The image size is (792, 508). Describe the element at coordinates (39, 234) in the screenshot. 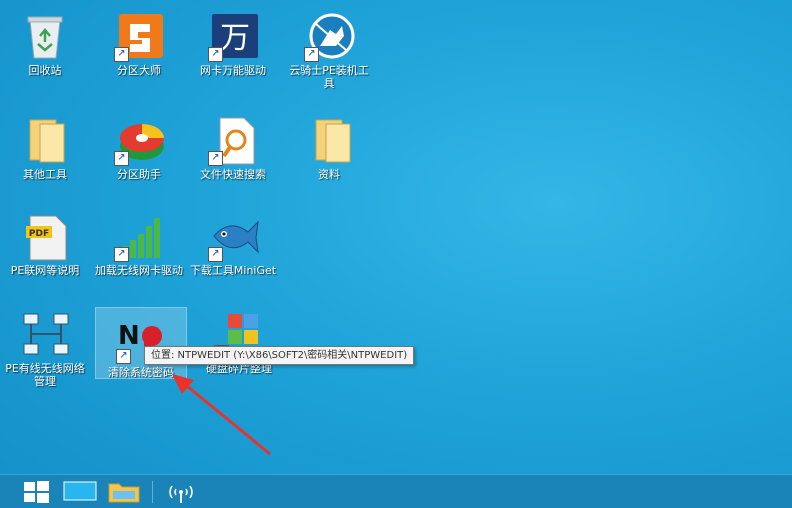

I see `svg-text: PDF` at that location.